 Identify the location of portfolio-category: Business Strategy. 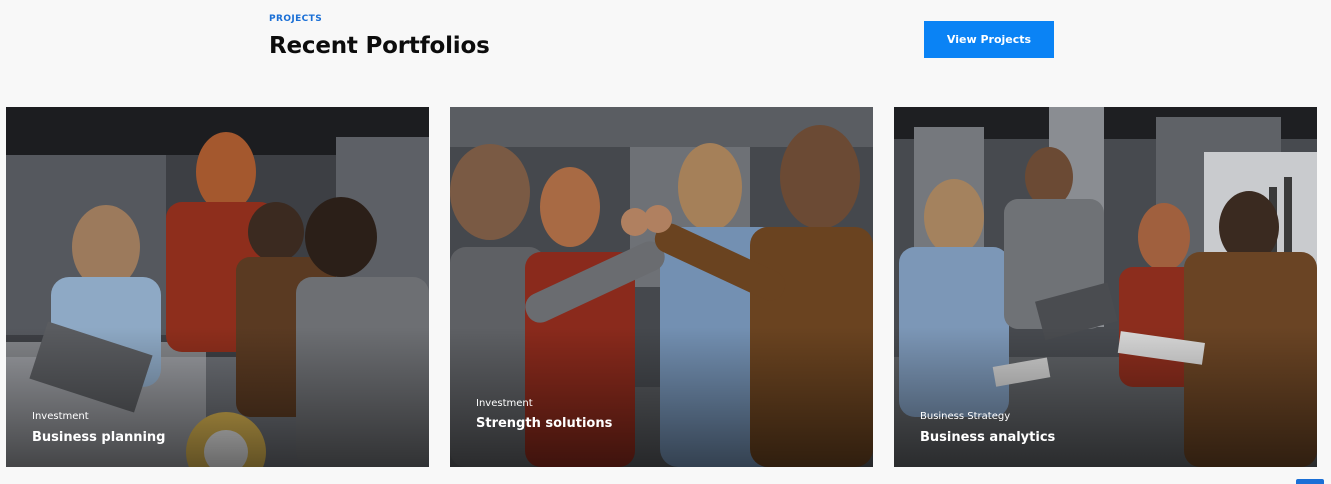
(965, 416).